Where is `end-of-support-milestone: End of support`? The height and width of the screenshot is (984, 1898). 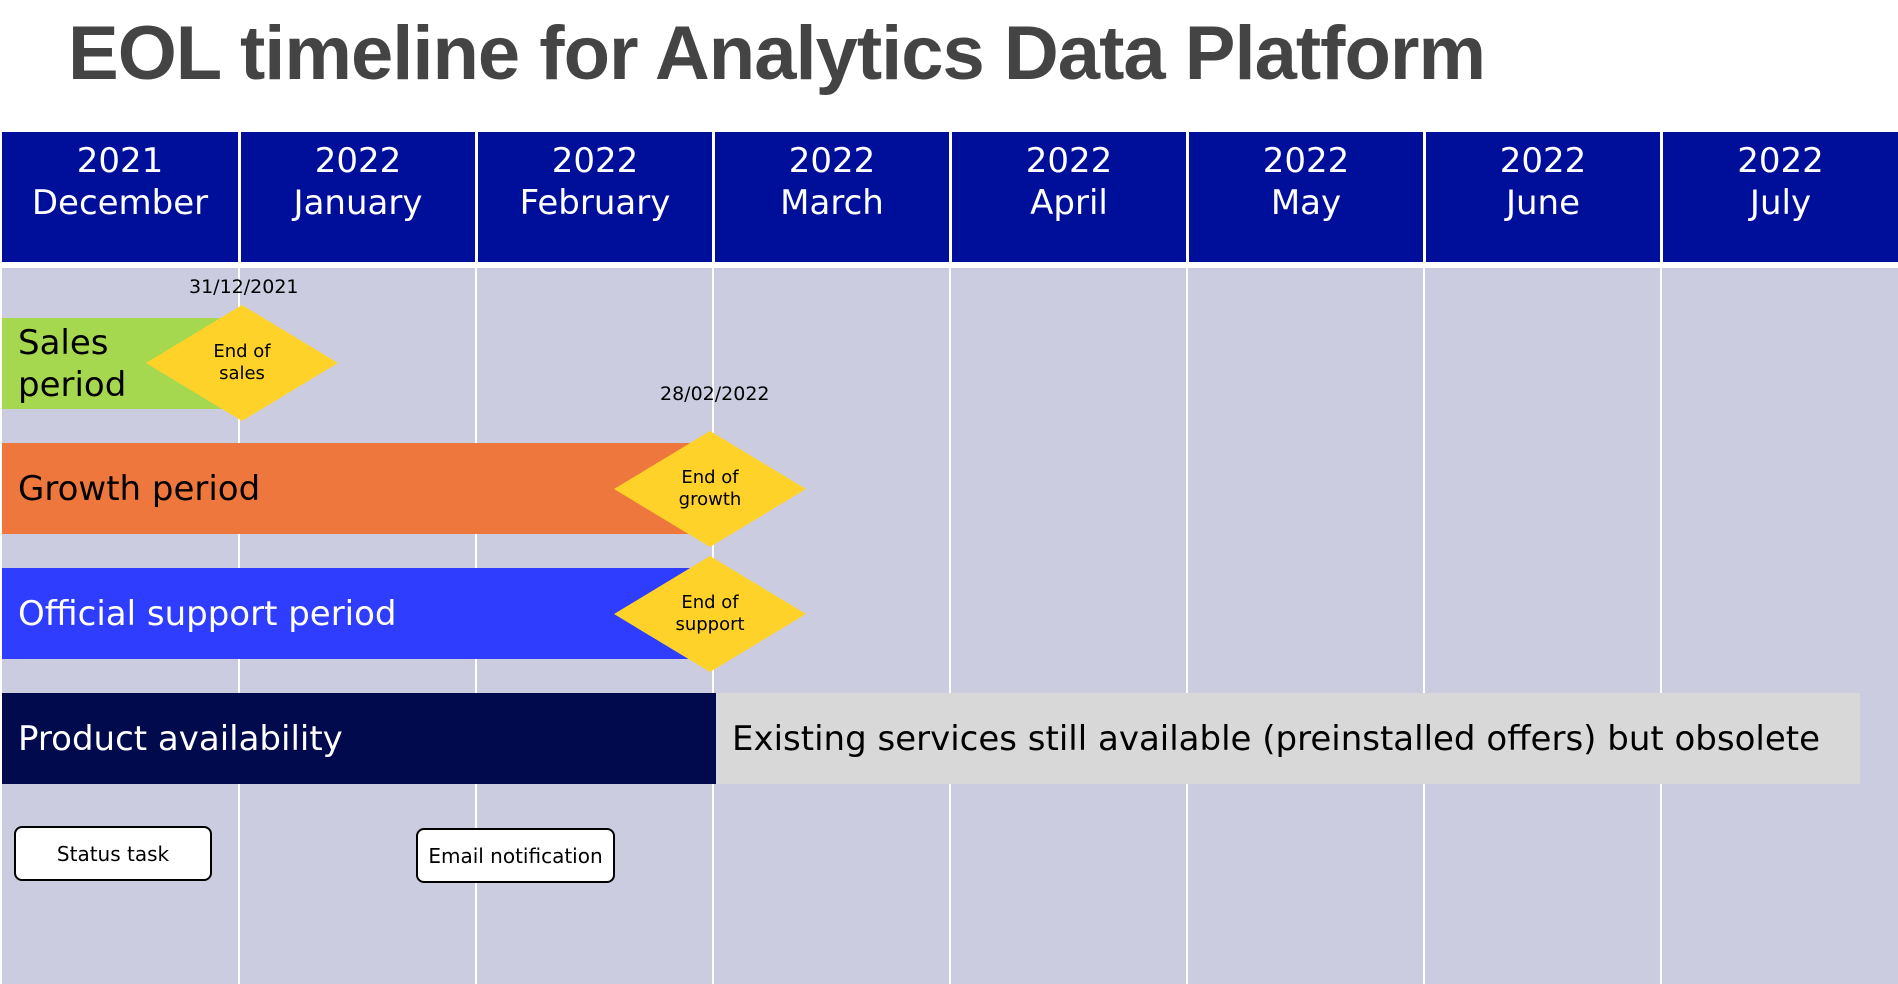 end-of-support-milestone: End of support is located at coordinates (710, 614).